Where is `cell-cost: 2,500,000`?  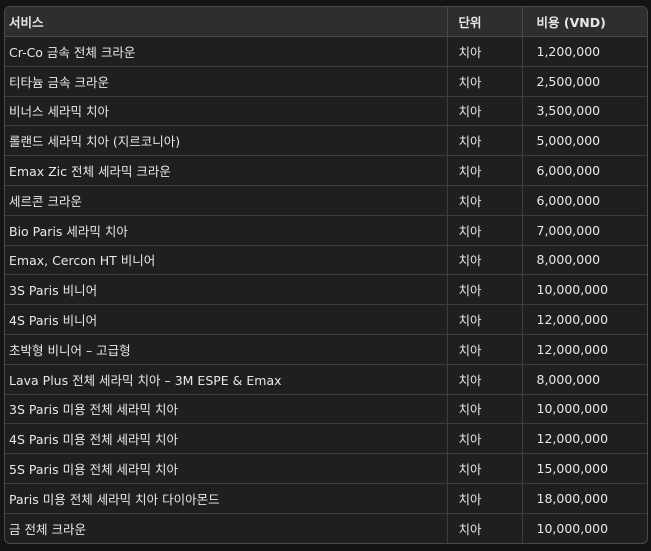 cell-cost: 2,500,000 is located at coordinates (584, 81).